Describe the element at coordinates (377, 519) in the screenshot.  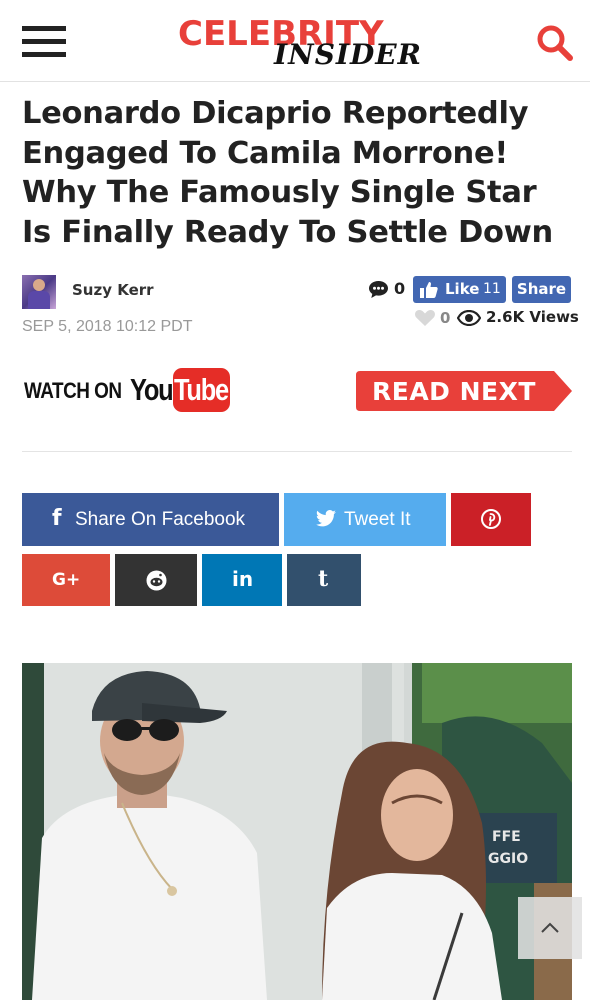
I see `share-twitter-label: Tweet It` at that location.